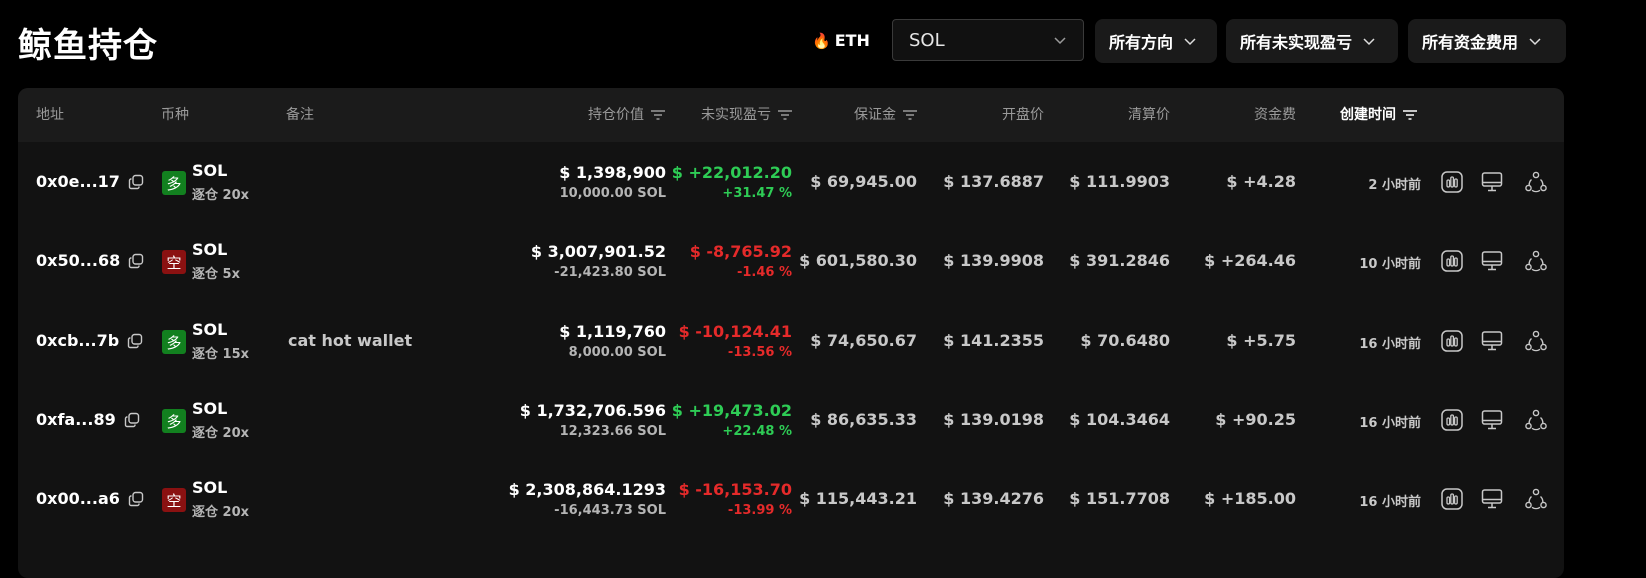  What do you see at coordinates (174, 262) in the screenshot?
I see `side-badge: 空` at bounding box center [174, 262].